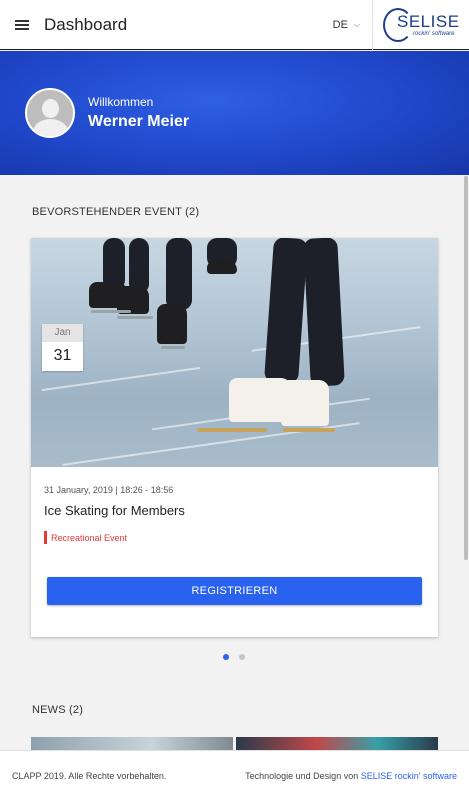 This screenshot has height=800, width=469. Describe the element at coordinates (116, 212) in the screenshot. I see `events-section-title: BEVORSTEHENDER EVENT (2)` at that location.